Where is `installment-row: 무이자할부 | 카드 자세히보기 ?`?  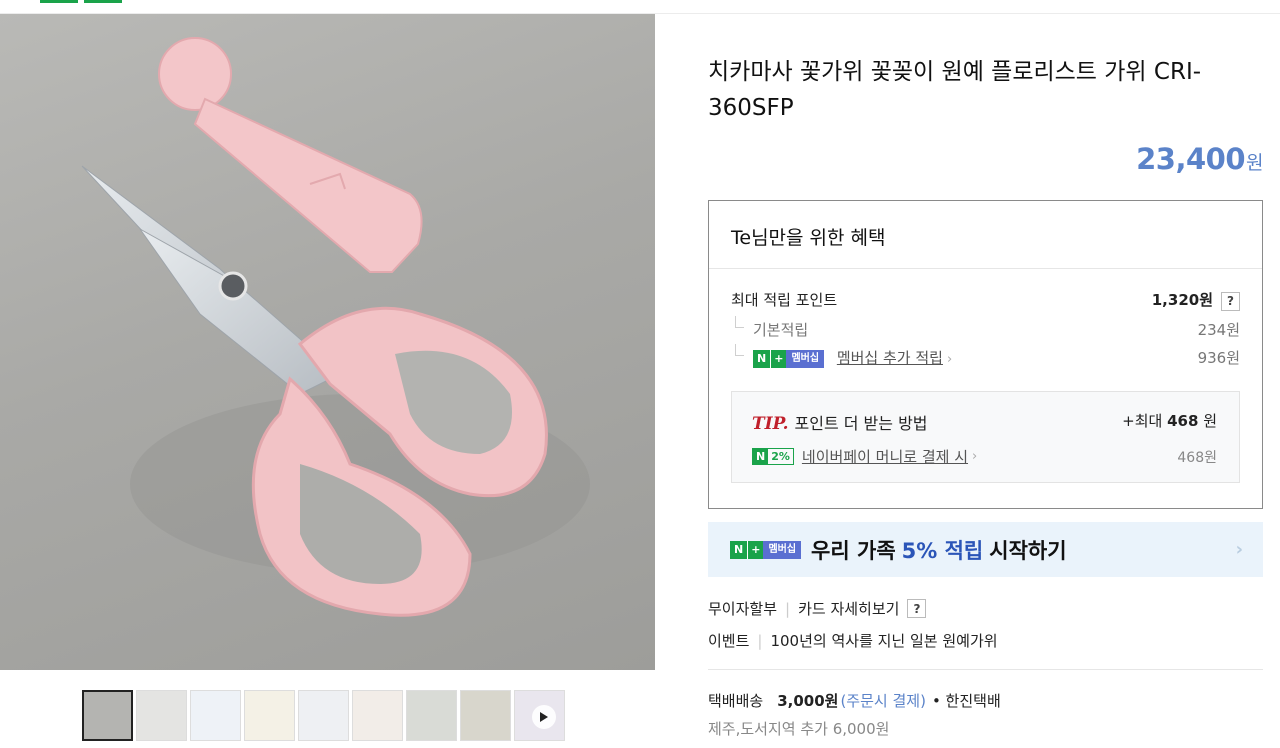 installment-row: 무이자할부 | 카드 자세히보기 ? is located at coordinates (817, 608).